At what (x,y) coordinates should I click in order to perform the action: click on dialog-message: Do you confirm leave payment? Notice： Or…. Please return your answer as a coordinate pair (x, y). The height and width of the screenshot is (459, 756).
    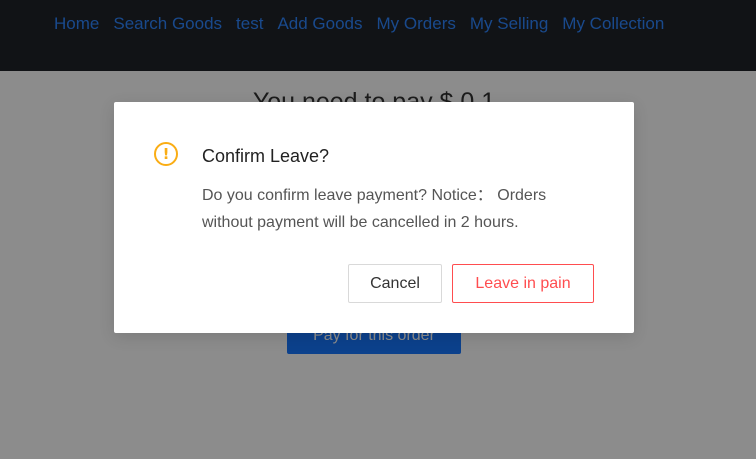
    Looking at the image, I should click on (374, 209).